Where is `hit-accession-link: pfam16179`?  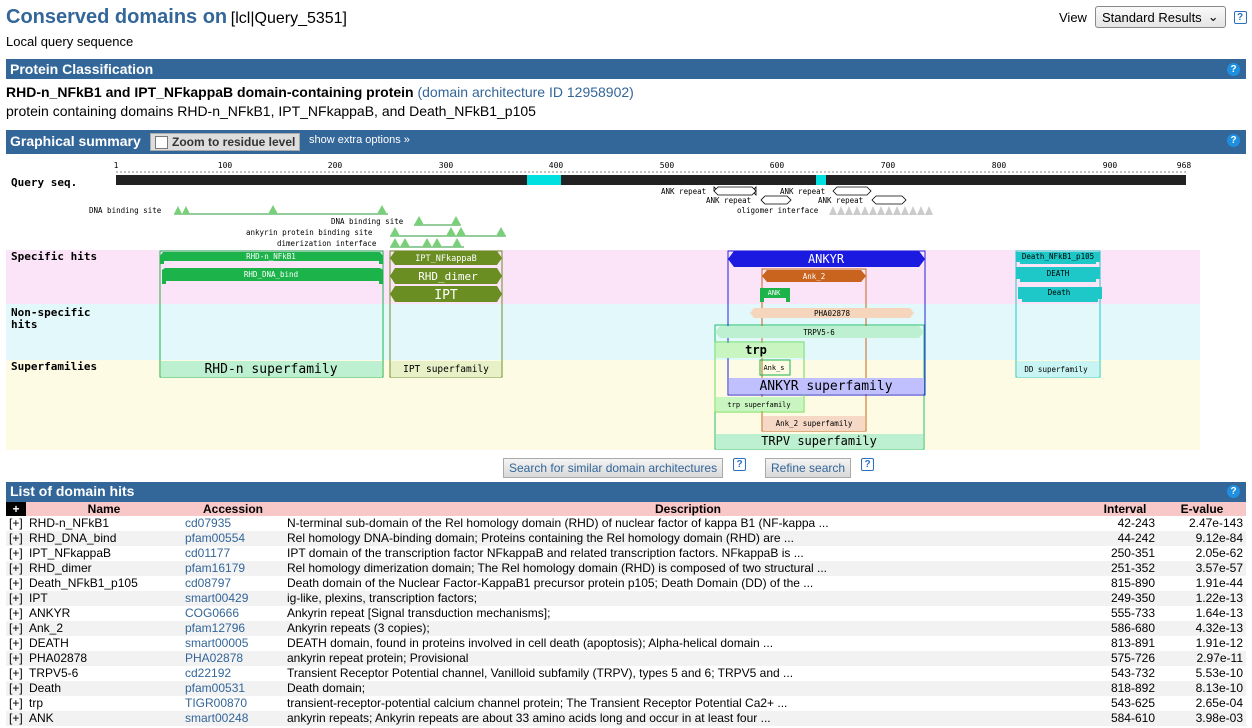
hit-accession-link: pfam16179 is located at coordinates (233, 568).